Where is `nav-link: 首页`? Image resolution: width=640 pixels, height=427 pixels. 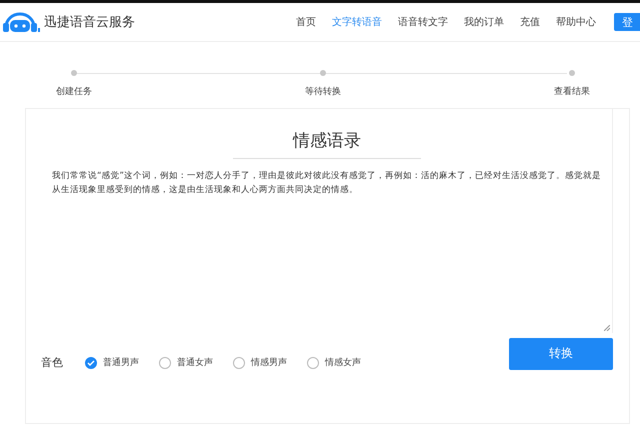
nav-link: 首页 is located at coordinates (306, 22).